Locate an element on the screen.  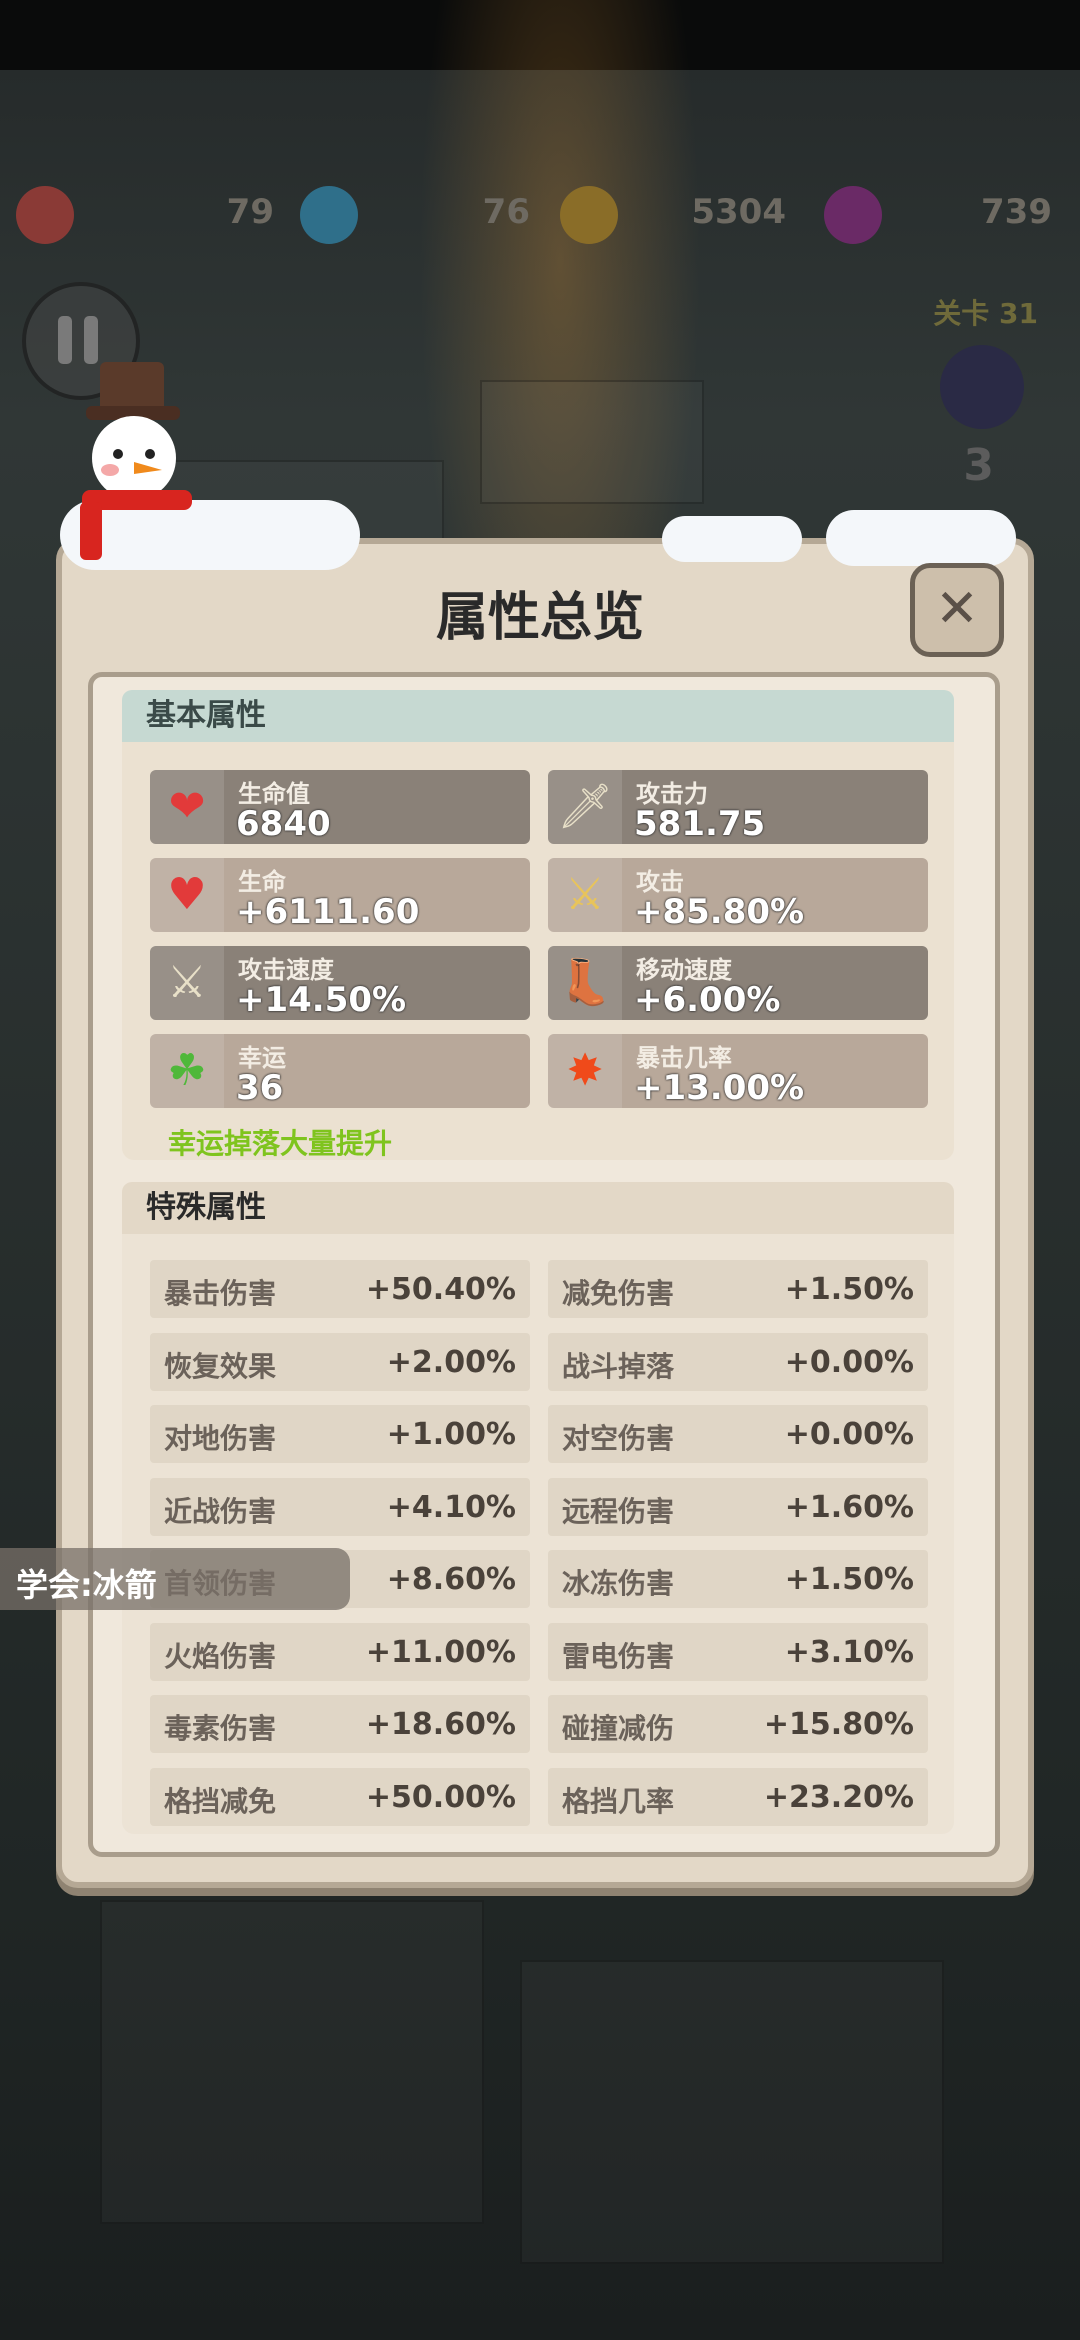
special-stat-value: +50.40% is located at coordinates (440, 1289).